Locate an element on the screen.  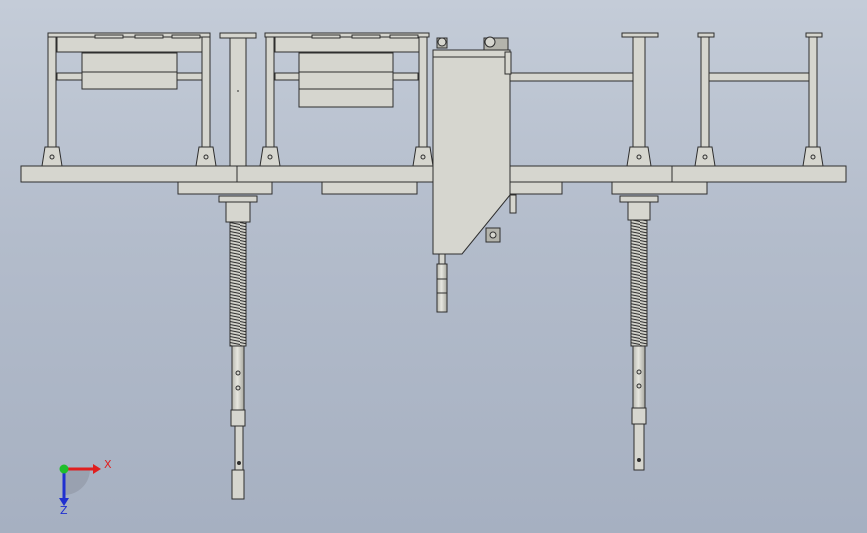
z-axis-label: Z is located at coordinates (64, 510).